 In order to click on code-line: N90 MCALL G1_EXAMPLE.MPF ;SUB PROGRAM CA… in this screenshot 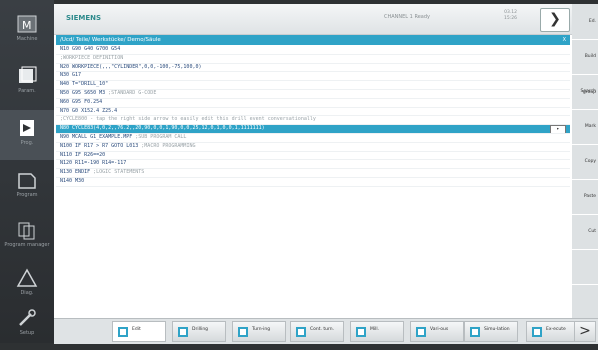, I will do `click(313, 138)`.